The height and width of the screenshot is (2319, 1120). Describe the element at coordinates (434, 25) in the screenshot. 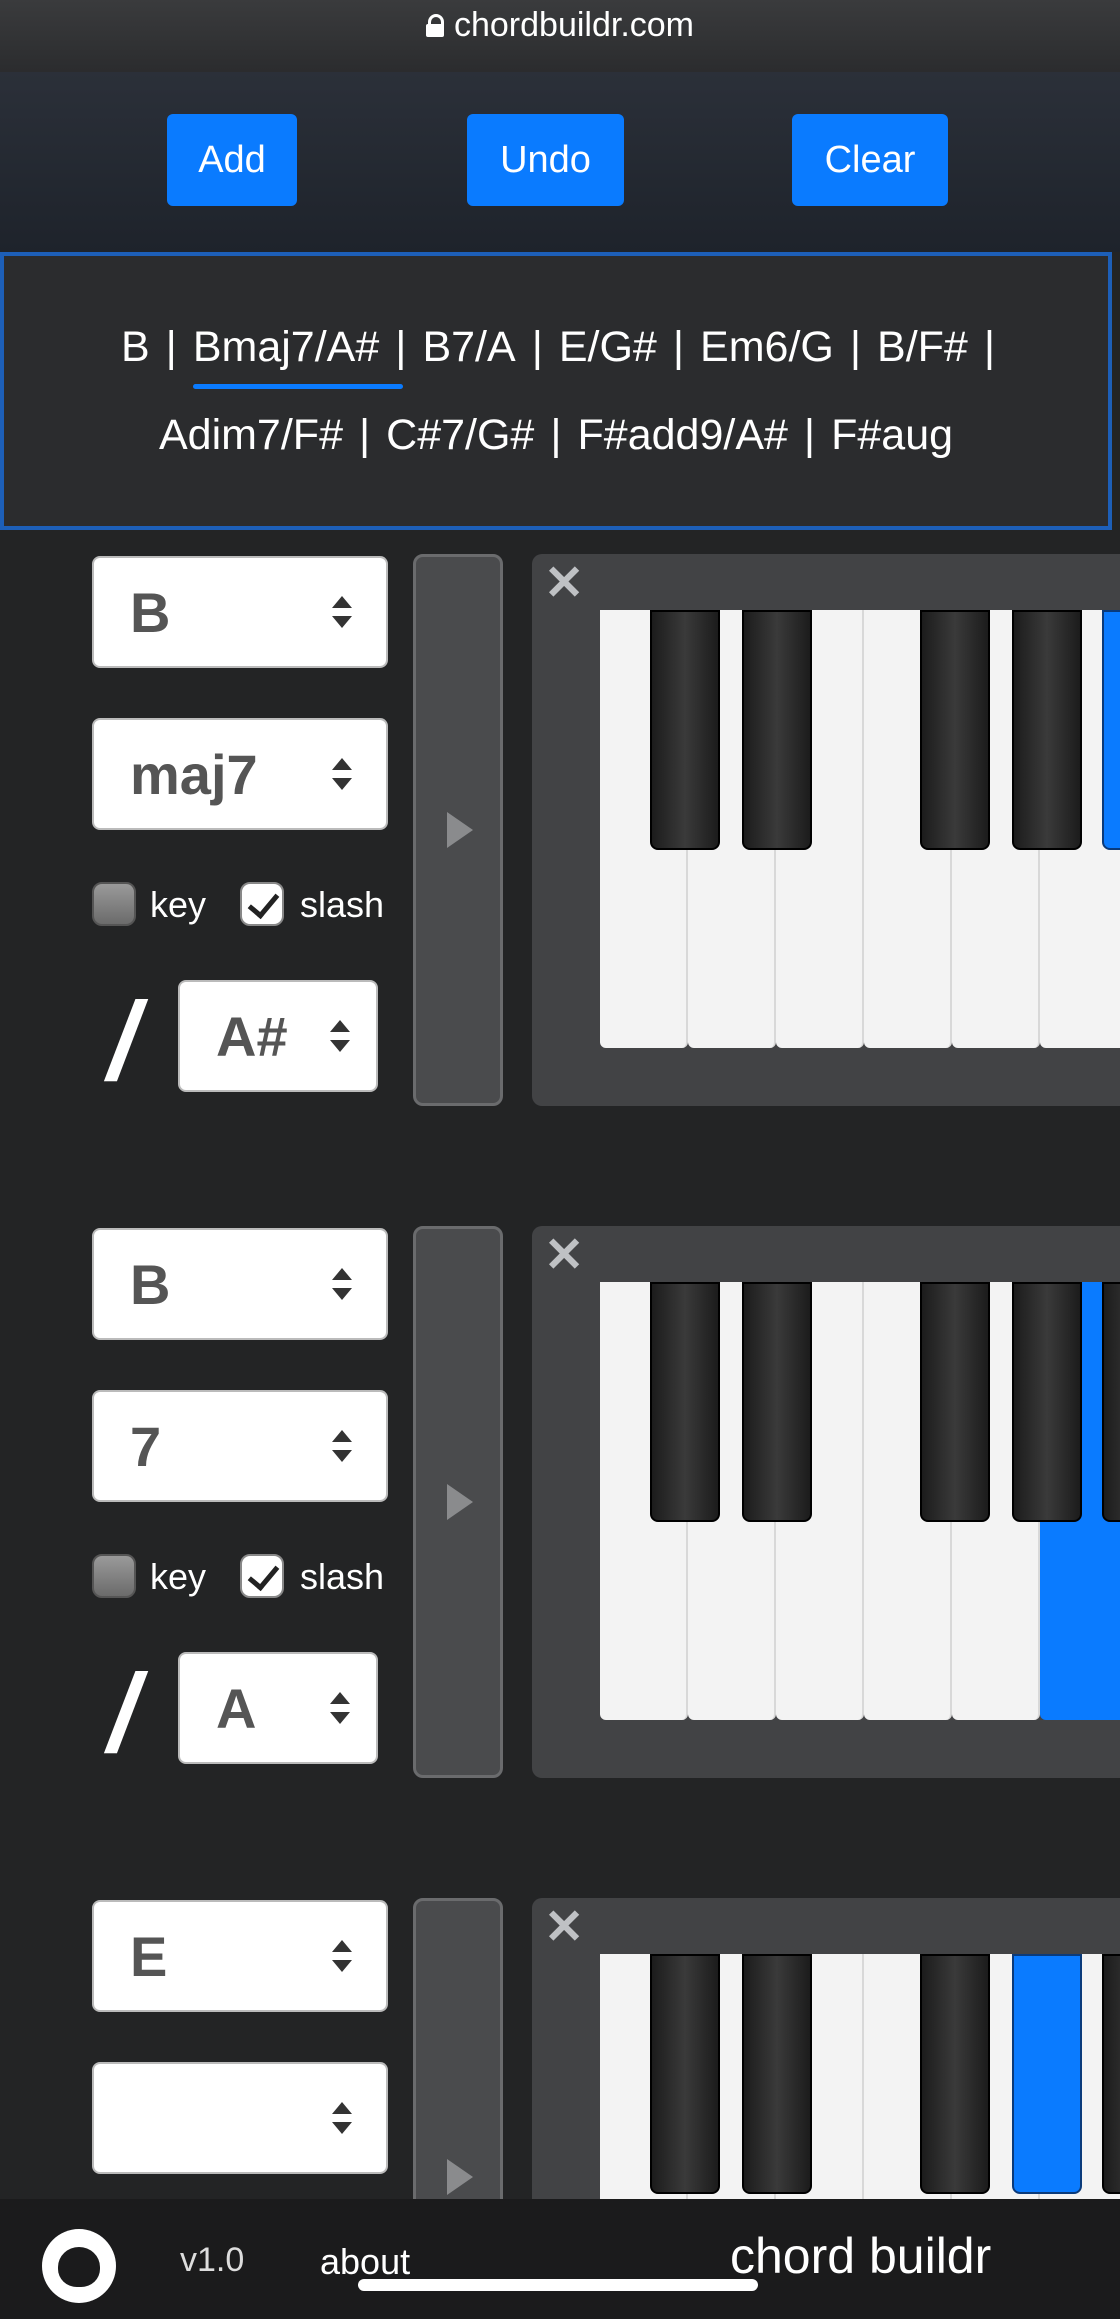

I see `lock-icon` at that location.